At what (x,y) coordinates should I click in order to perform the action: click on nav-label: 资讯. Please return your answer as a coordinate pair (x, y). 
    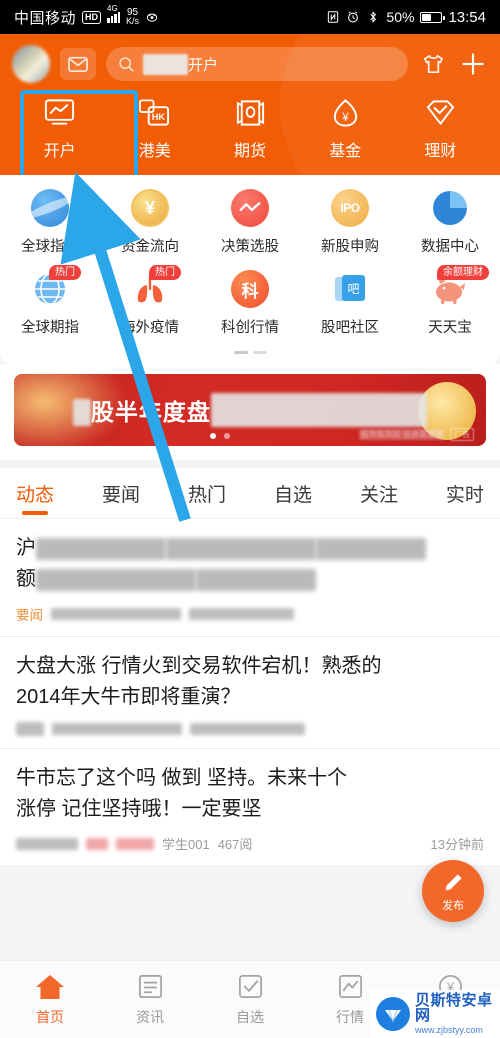
    Looking at the image, I should click on (150, 1016).